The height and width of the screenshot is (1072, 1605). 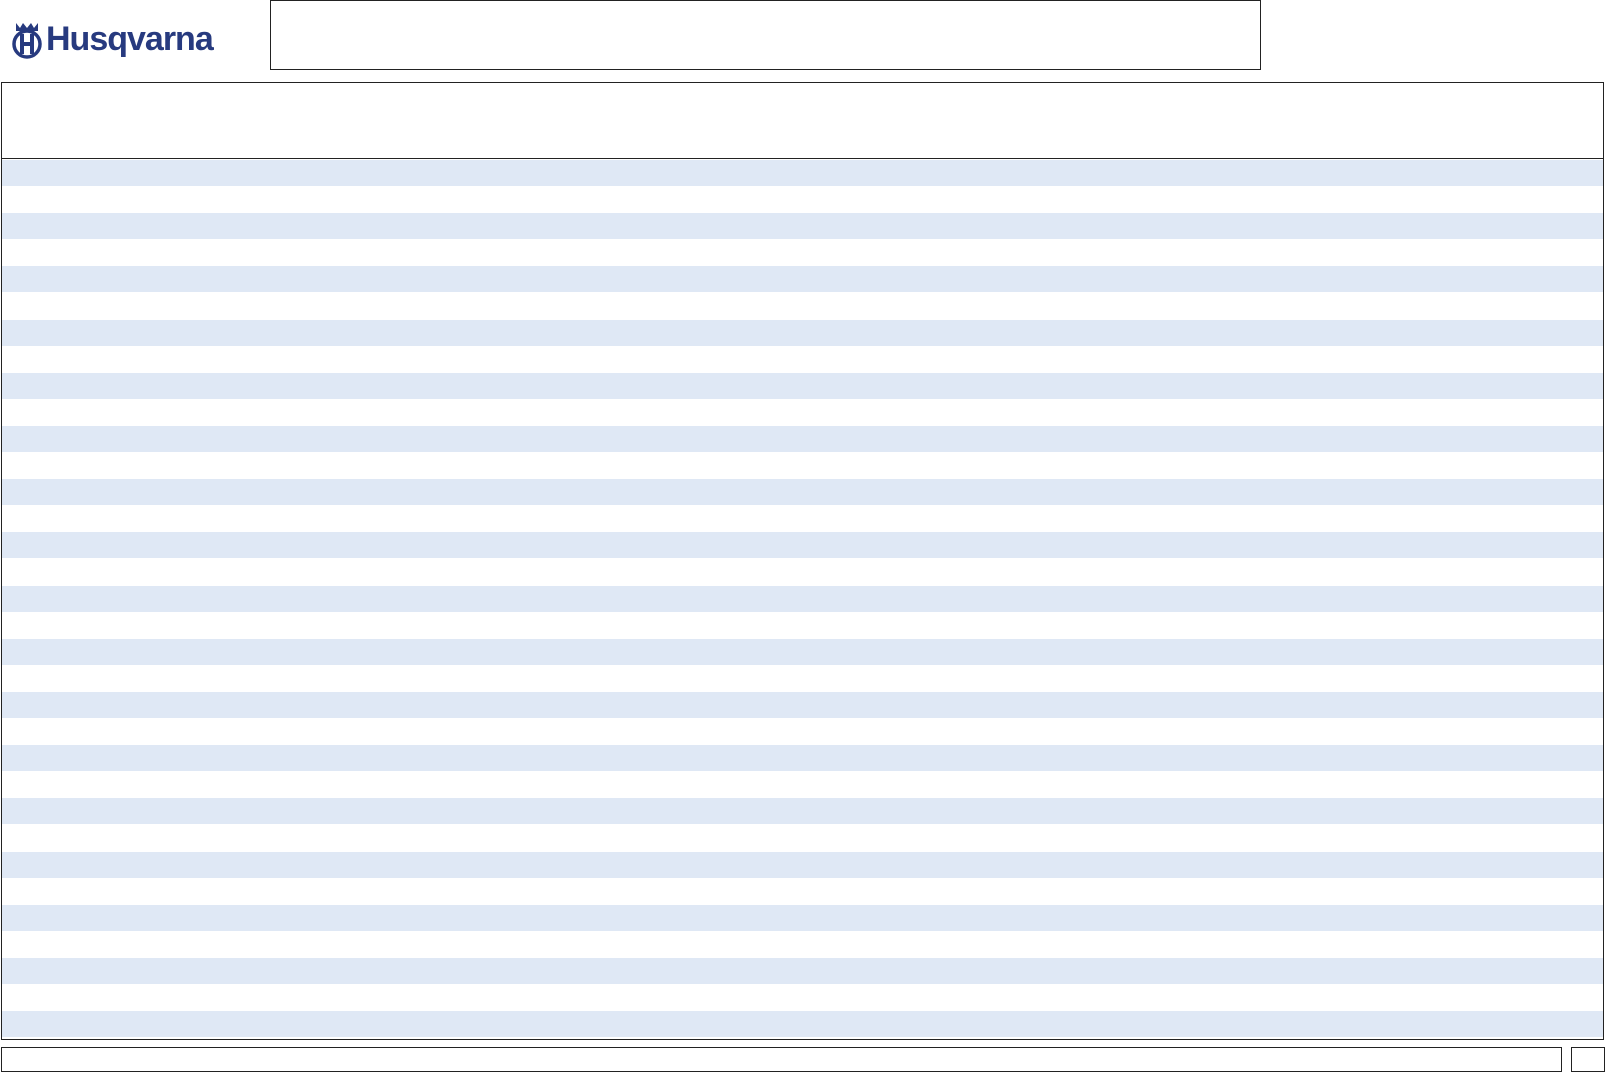 What do you see at coordinates (1588, 1059) in the screenshot?
I see `page-number-field` at bounding box center [1588, 1059].